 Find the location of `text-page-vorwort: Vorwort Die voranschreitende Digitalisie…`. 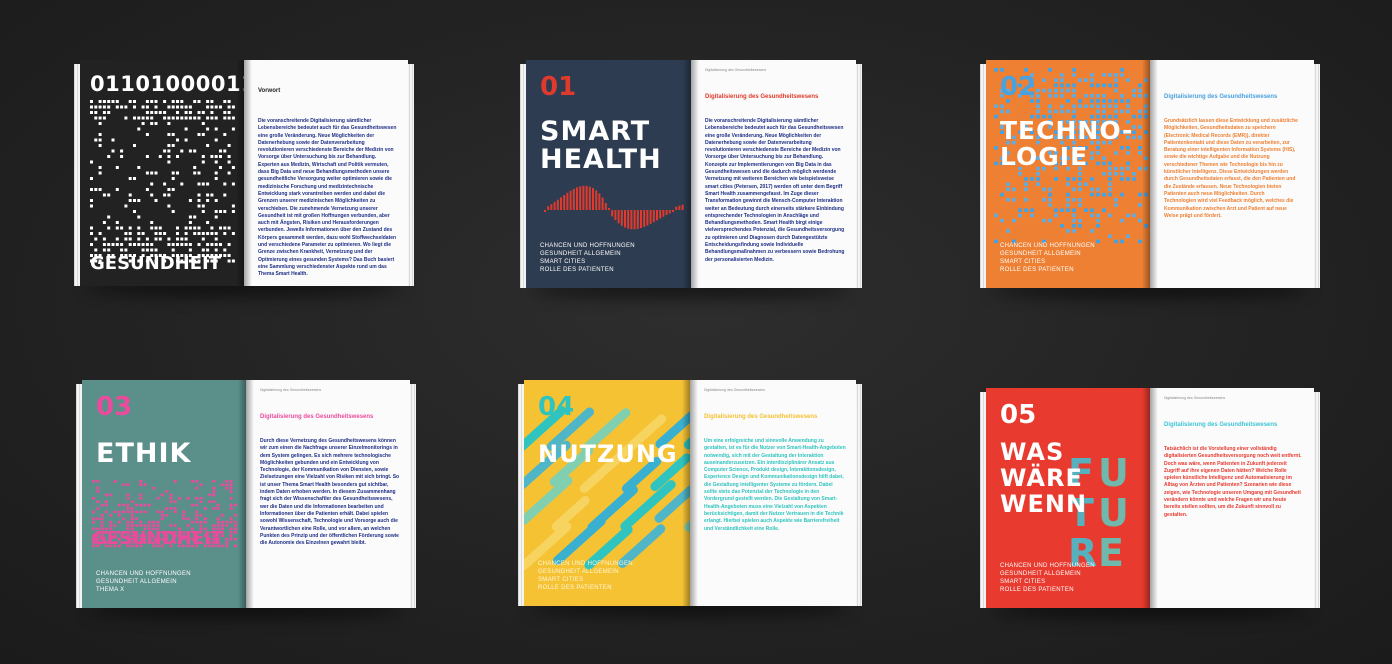

text-page-vorwort: Vorwort Die voranschreitende Digitalisie… is located at coordinates (326, 173).